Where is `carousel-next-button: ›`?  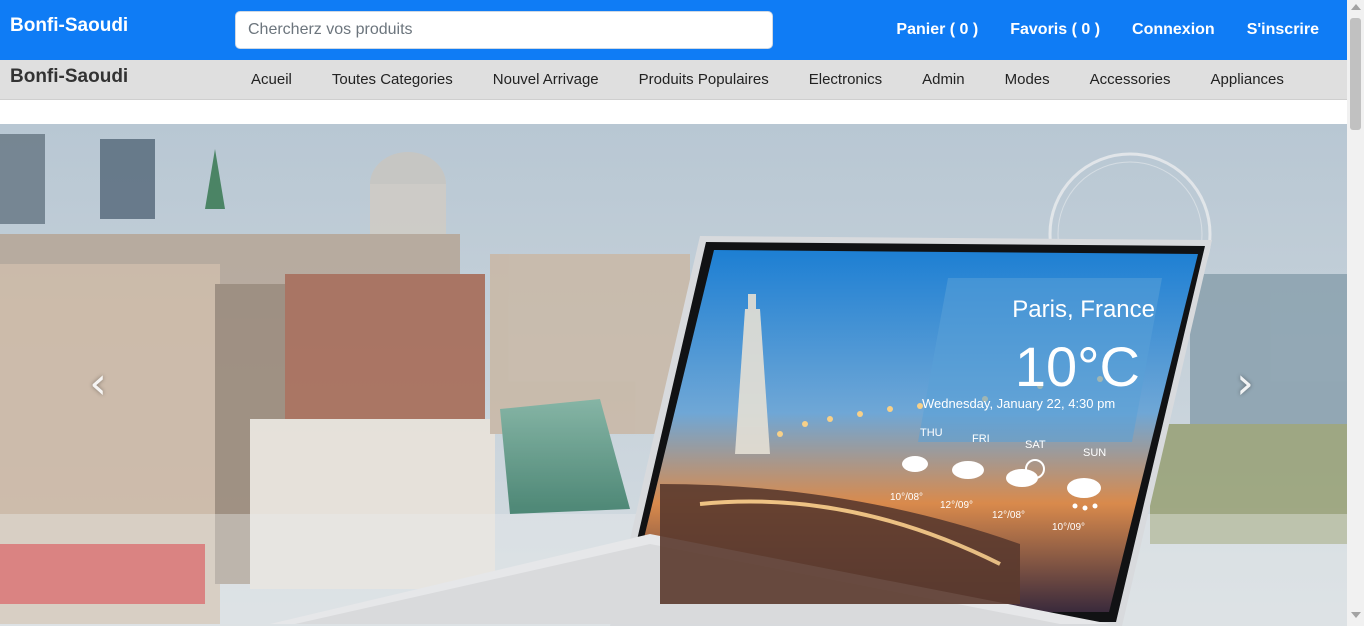
carousel-next-button: › is located at coordinates (1245, 383).